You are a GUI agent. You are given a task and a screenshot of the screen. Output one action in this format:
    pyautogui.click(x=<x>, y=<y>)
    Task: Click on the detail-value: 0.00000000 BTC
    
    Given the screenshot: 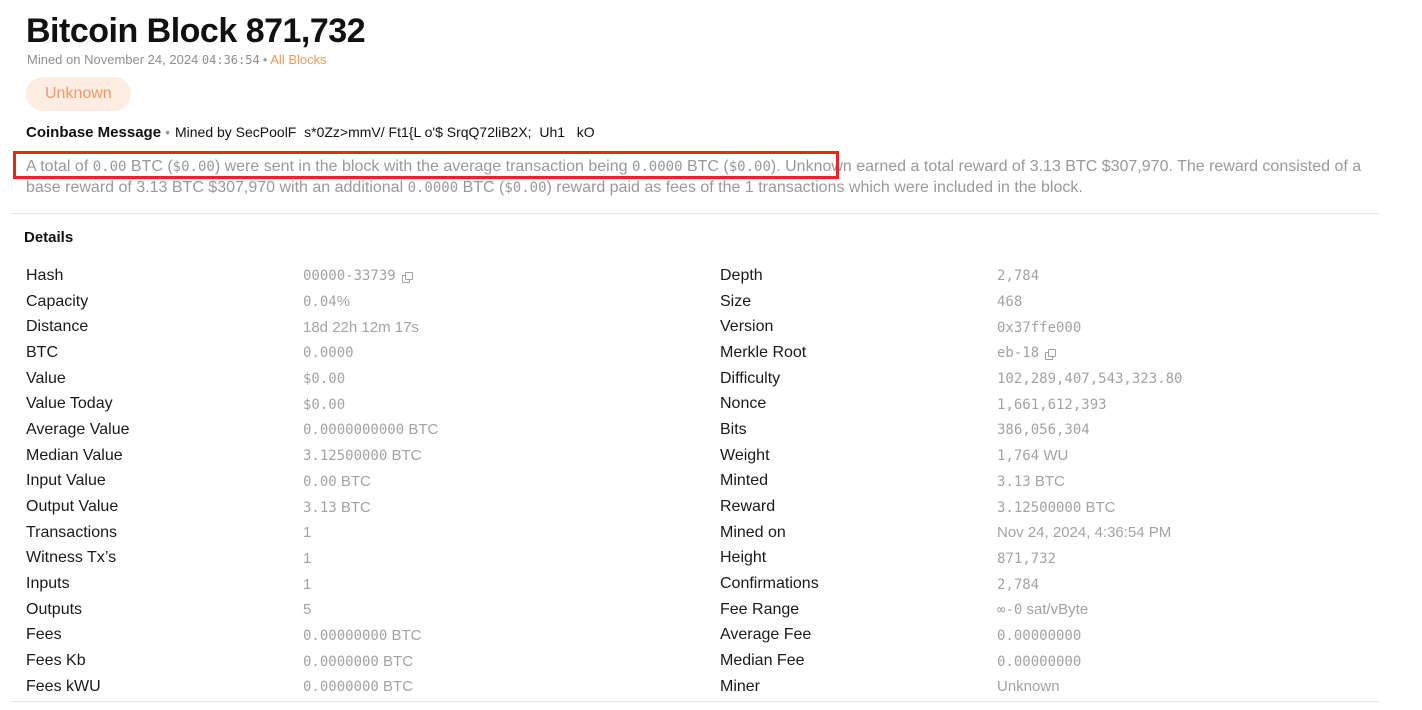 What is the action you would take?
    pyautogui.click(x=362, y=635)
    